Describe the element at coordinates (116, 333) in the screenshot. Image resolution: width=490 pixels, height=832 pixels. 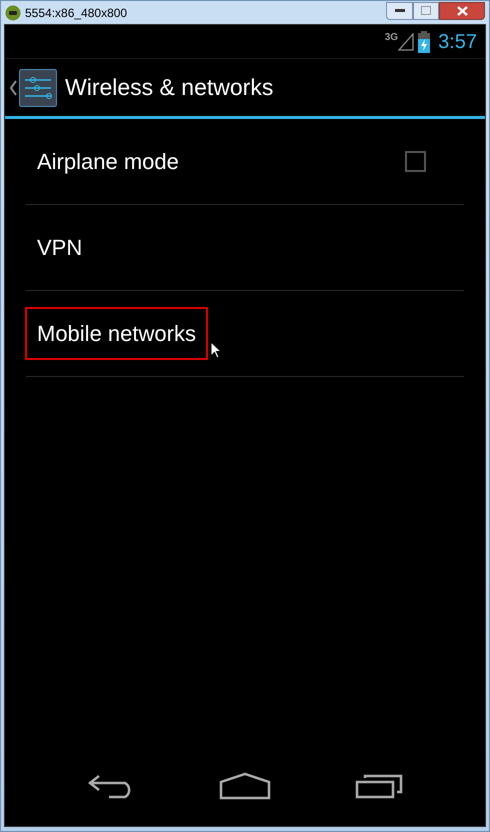
I see `highlighted-label: Mobile networks` at that location.